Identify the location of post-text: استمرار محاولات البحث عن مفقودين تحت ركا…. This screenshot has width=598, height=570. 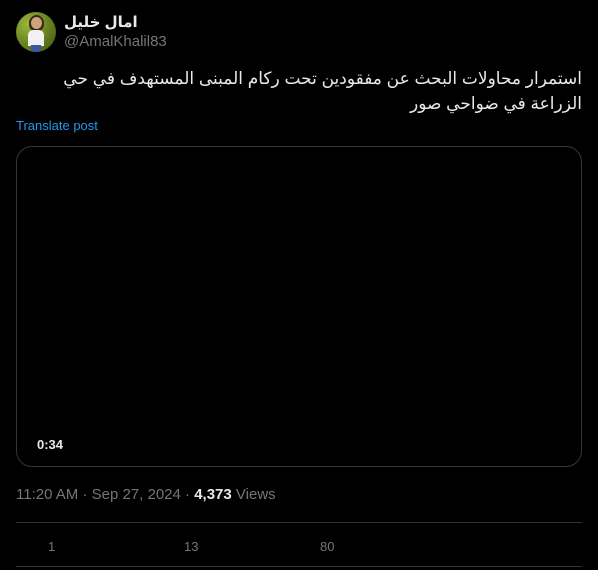
(322, 91).